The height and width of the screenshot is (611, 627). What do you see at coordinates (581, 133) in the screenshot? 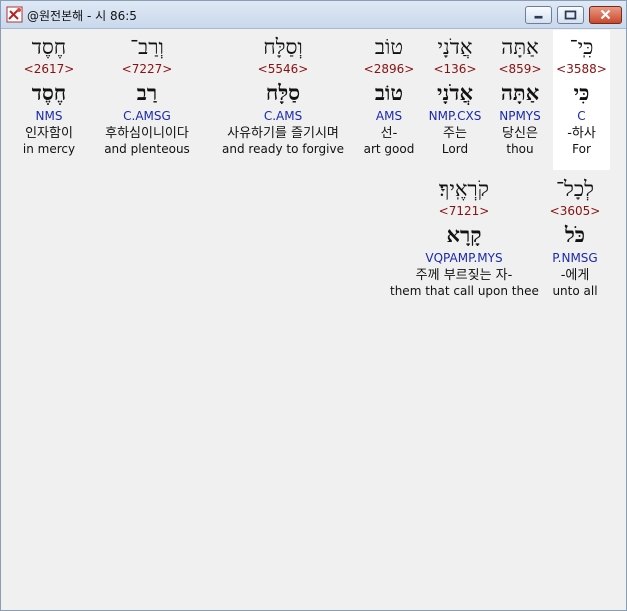
I see `korean-gloss: -하사` at bounding box center [581, 133].